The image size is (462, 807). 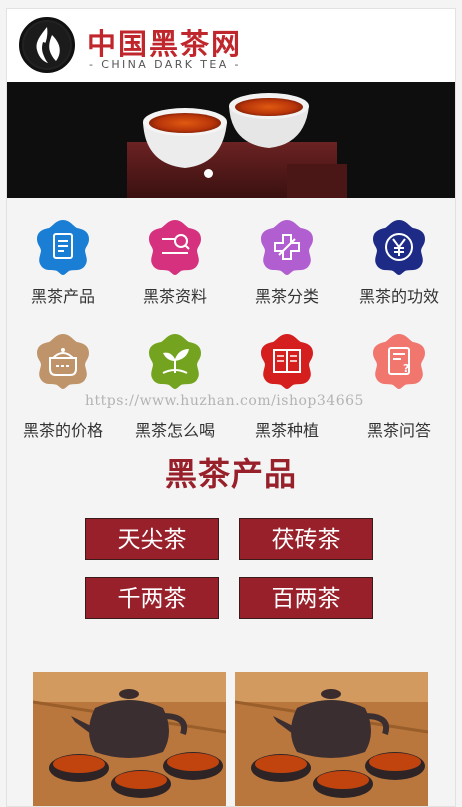 I want to click on hero-banner, so click(x=231, y=140).